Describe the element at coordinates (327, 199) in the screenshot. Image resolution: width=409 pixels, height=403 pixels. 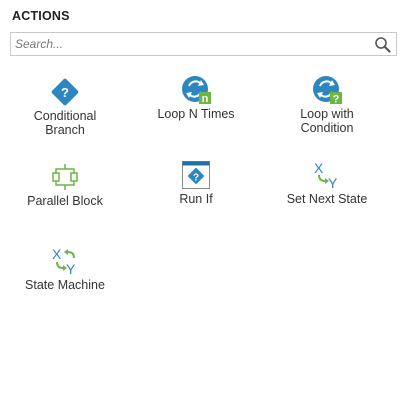
I see `action-label: Set Next State` at that location.